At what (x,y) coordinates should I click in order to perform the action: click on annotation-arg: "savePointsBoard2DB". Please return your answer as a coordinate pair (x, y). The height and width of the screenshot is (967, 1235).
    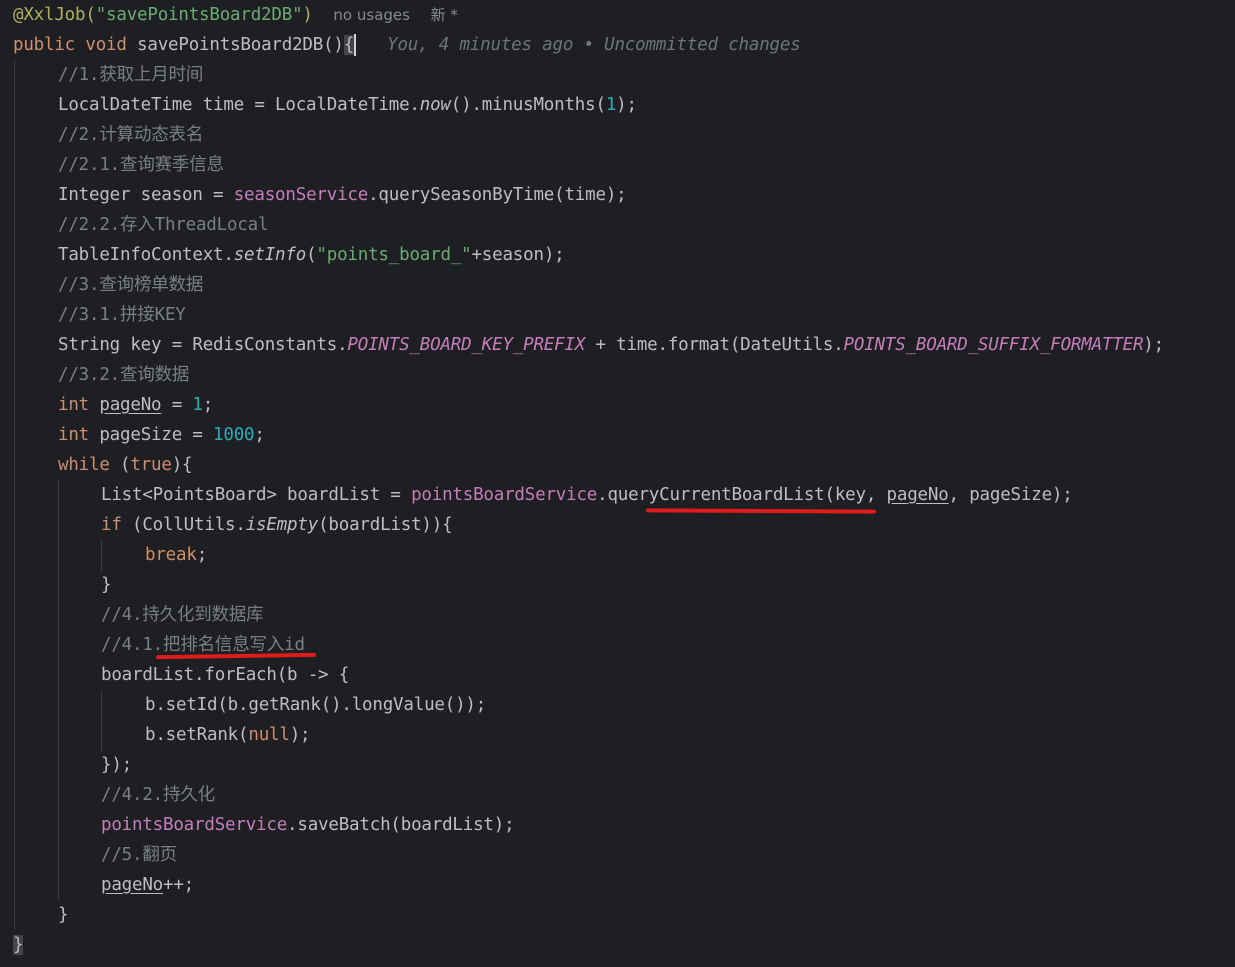
    Looking at the image, I should click on (199, 15).